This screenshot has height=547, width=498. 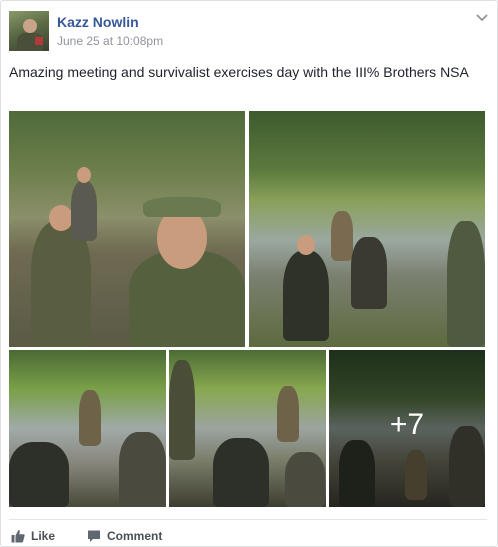 I want to click on like-button: Like, so click(x=33, y=536).